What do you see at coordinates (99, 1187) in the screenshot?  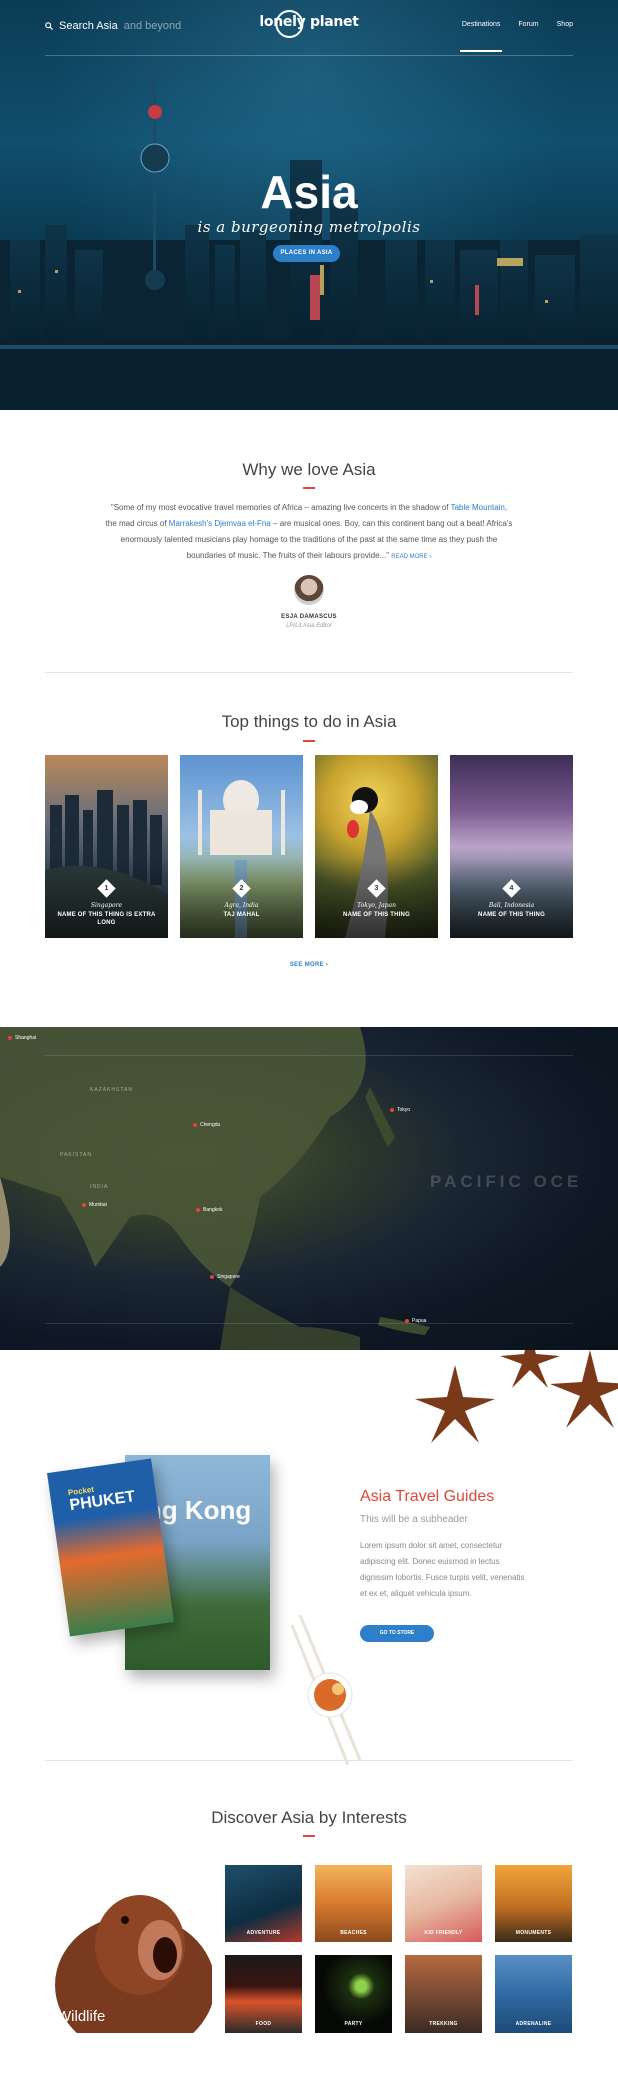 I see `region-label: INDIA` at bounding box center [99, 1187].